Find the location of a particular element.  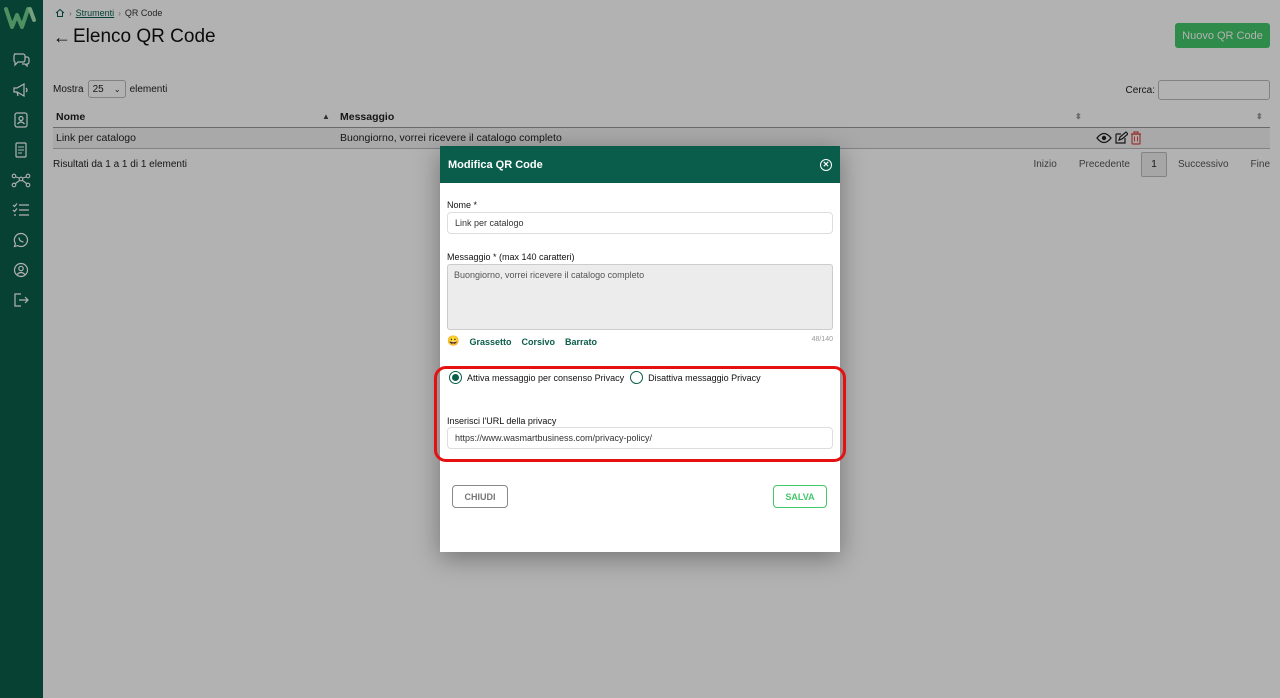

message-label: Messaggio * (max 140 caratteri) is located at coordinates (511, 257).